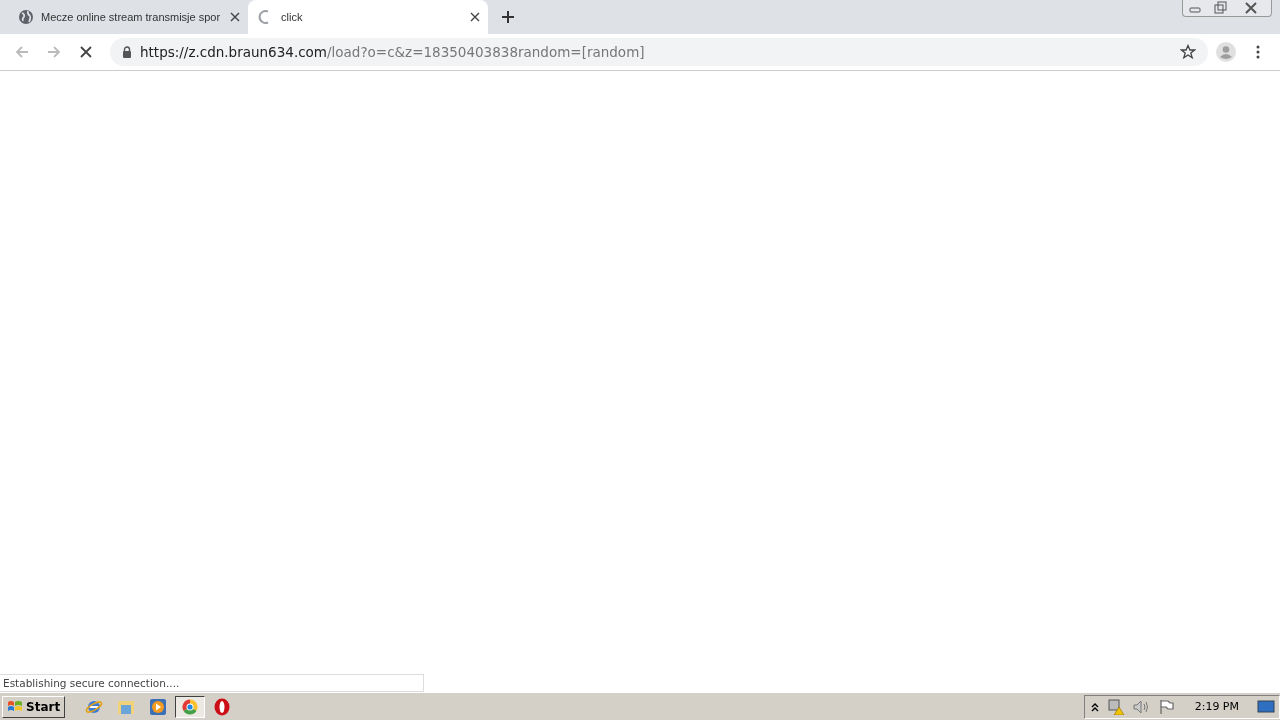 Image resolution: width=1280 pixels, height=720 pixels. Describe the element at coordinates (1188, 52) in the screenshot. I see `star-icon` at that location.